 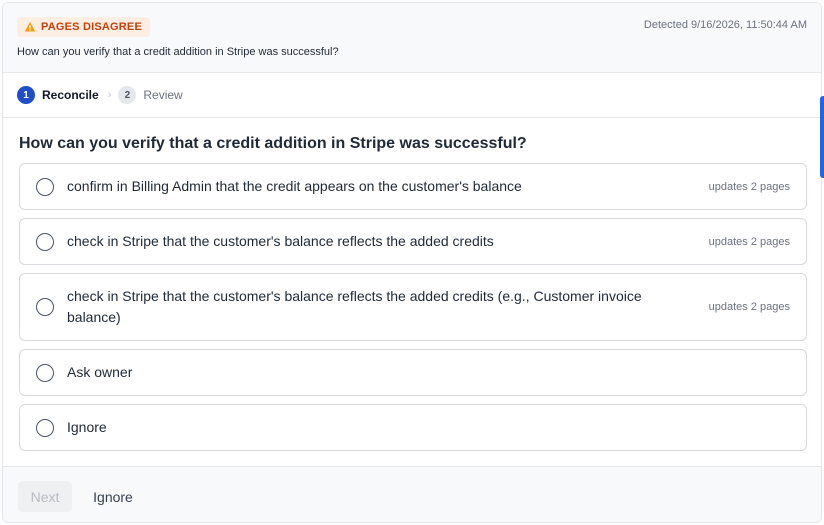 What do you see at coordinates (163, 95) in the screenshot?
I see `step-2-label: Review` at bounding box center [163, 95].